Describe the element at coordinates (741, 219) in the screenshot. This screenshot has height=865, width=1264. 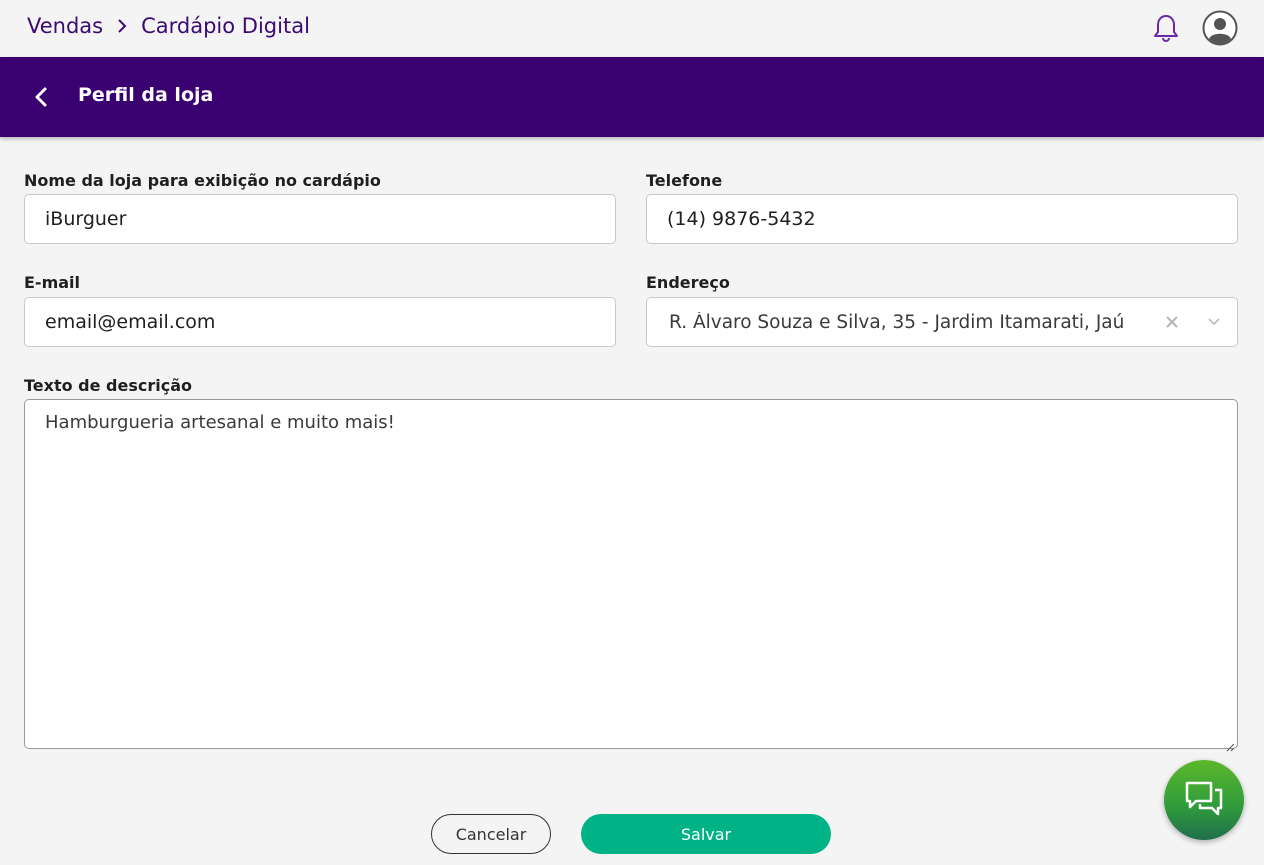
I see `phone-value: (14) 9876-5432` at that location.